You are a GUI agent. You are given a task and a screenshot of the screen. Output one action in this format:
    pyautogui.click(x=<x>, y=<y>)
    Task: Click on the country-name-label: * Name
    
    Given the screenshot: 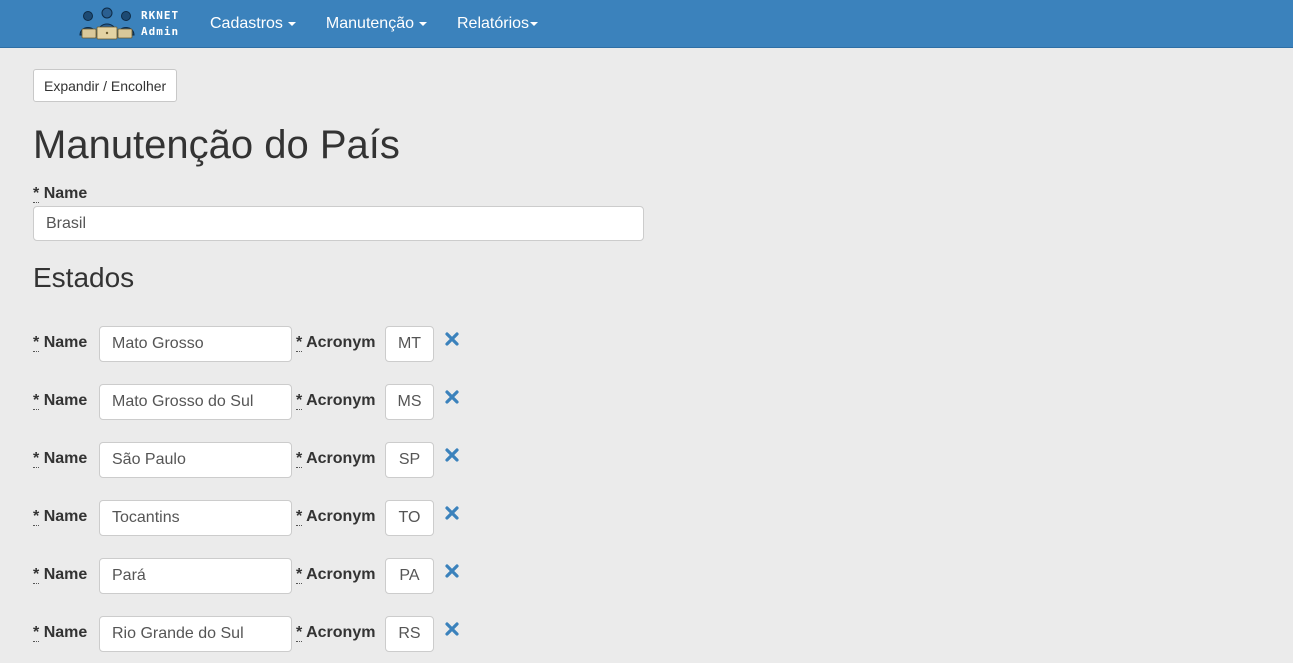 What is the action you would take?
    pyautogui.click(x=60, y=194)
    